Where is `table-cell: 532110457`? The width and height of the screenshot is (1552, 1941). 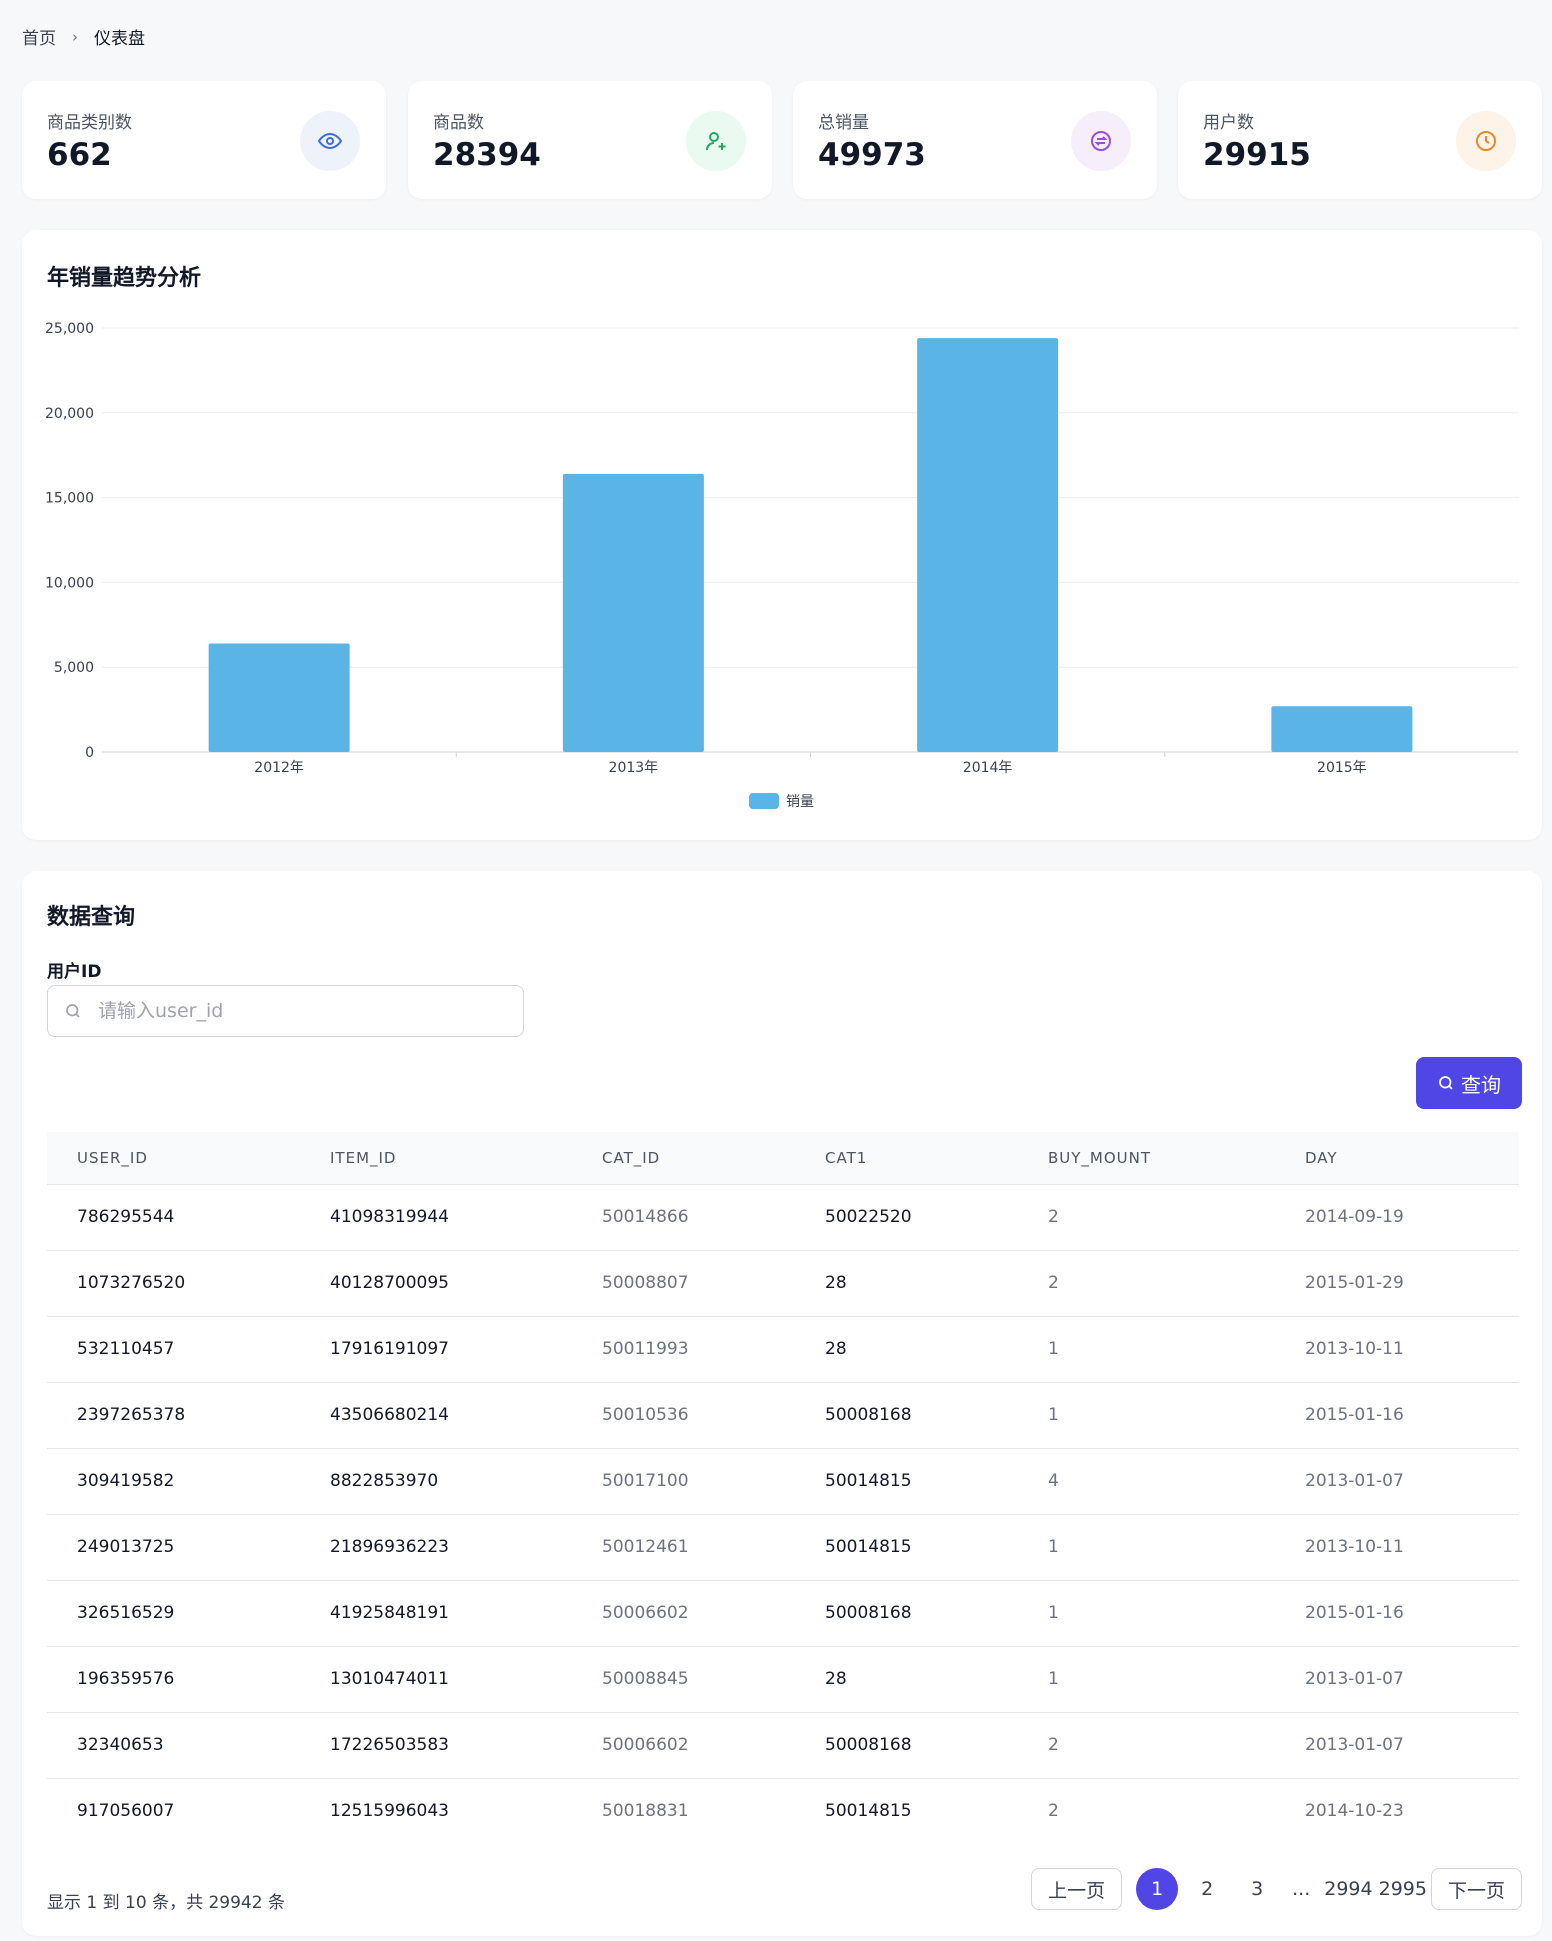
table-cell: 532110457 is located at coordinates (126, 1349).